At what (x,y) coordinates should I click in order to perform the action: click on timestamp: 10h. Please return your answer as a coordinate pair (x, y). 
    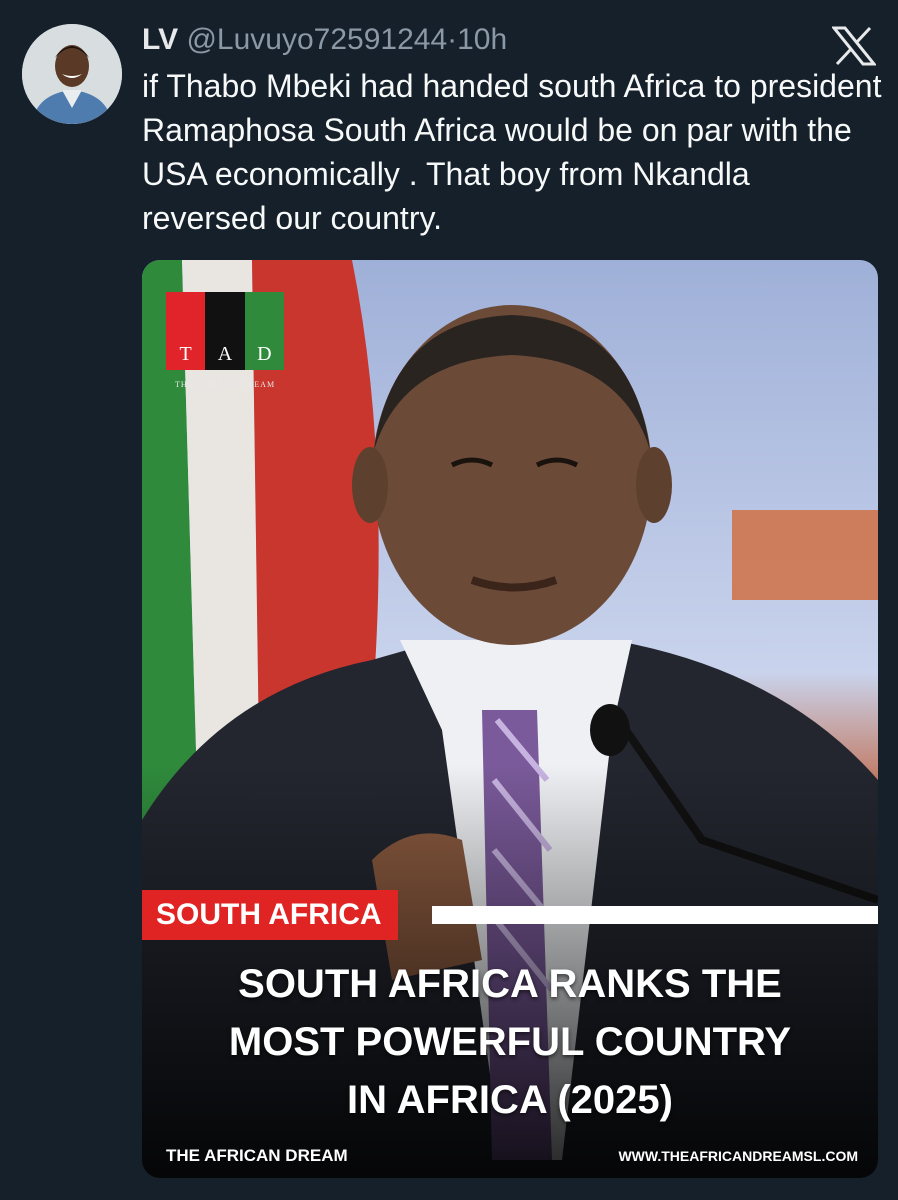
    Looking at the image, I should click on (482, 39).